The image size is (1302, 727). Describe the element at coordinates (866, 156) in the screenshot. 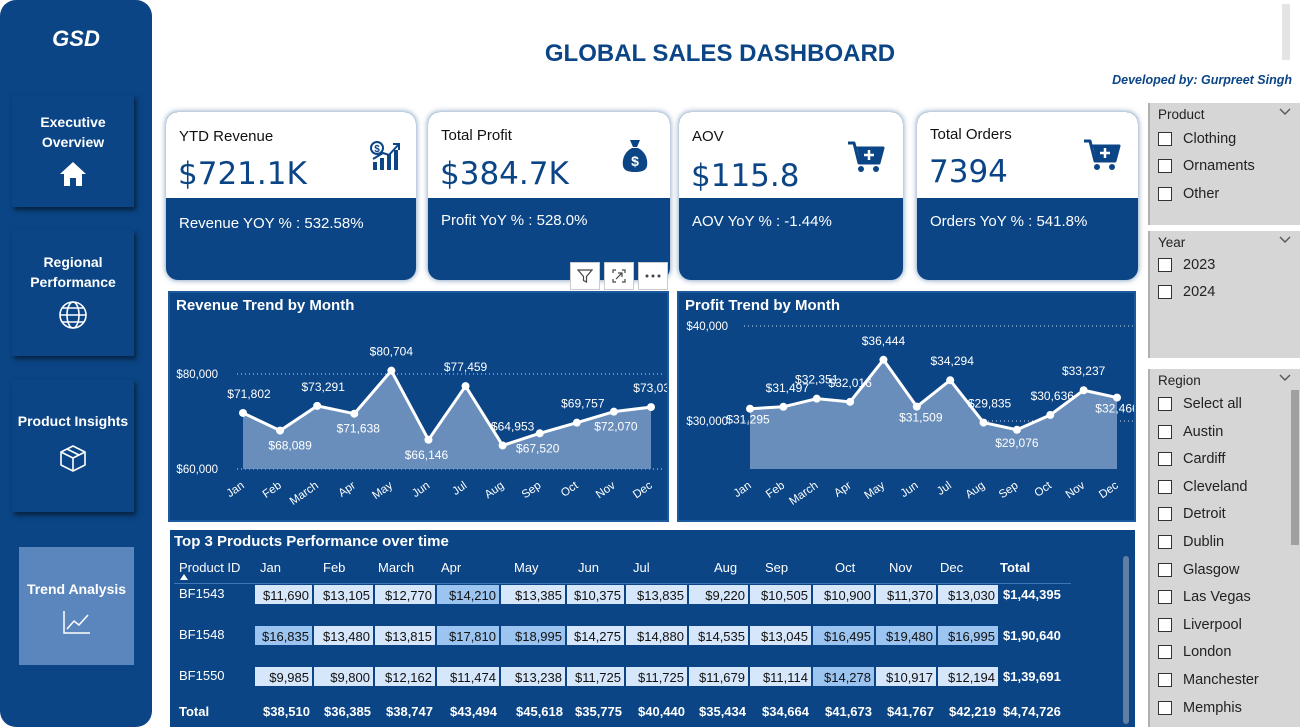

I see `cart-add-icon` at that location.